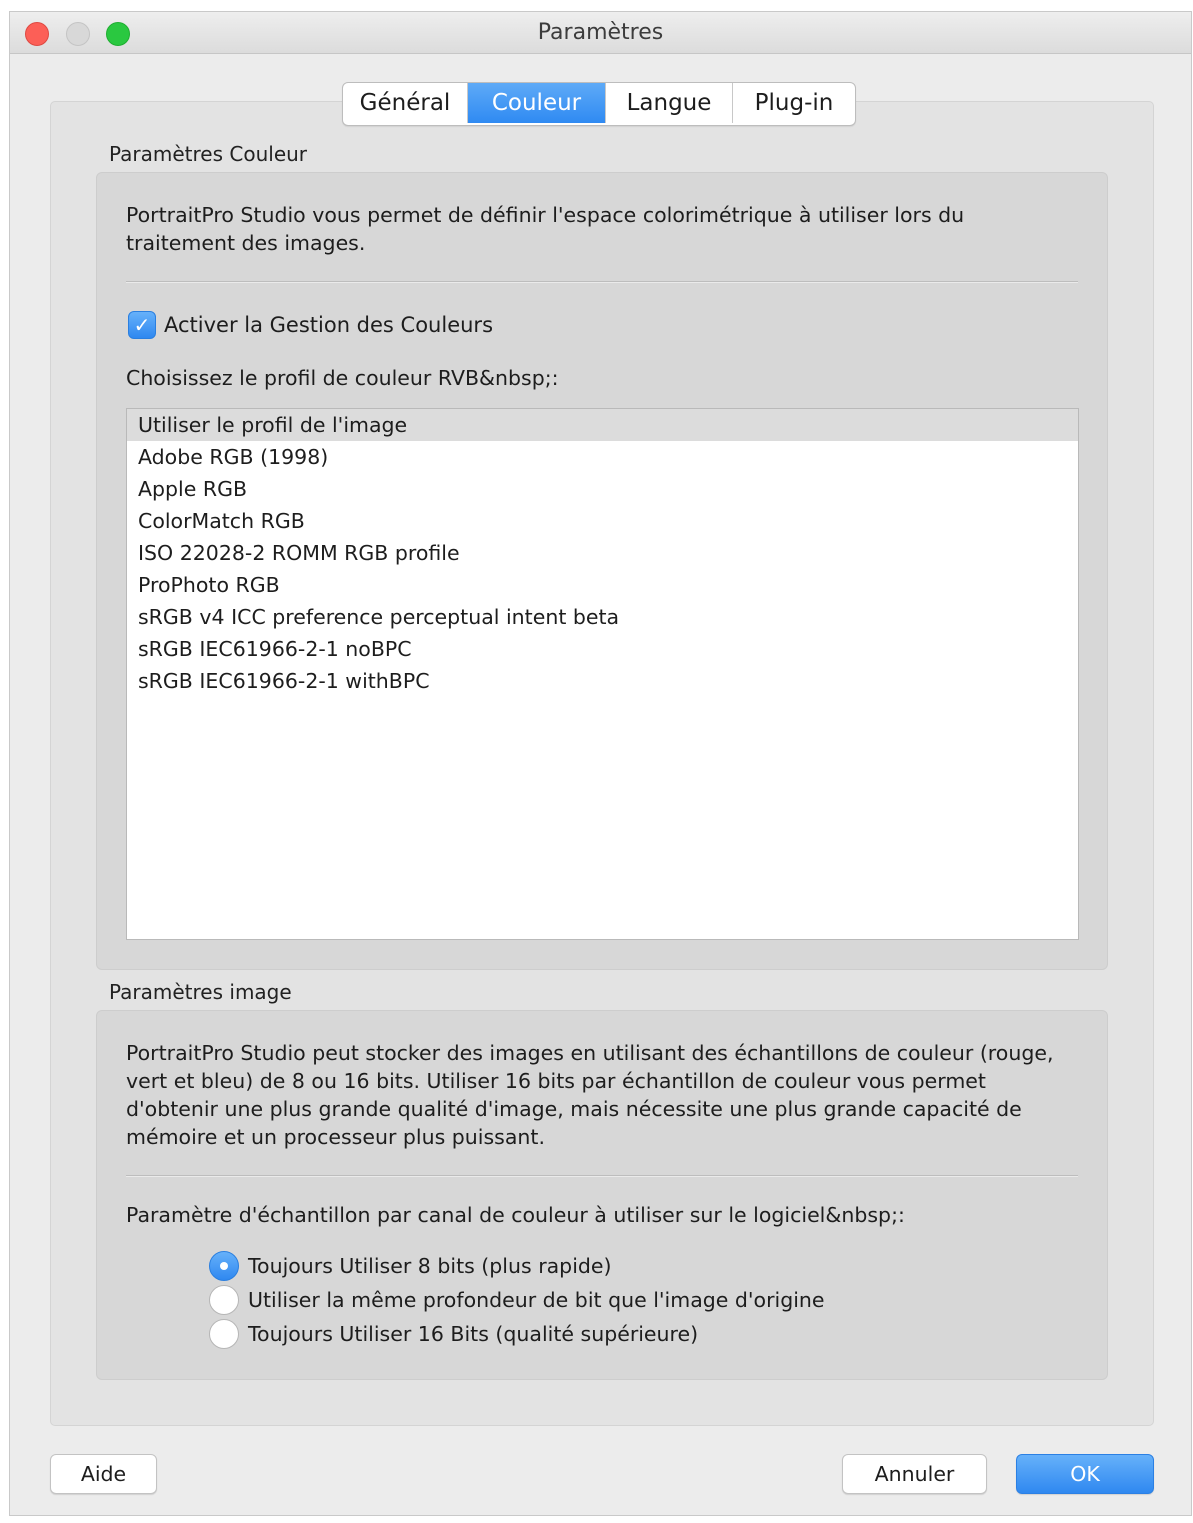  Describe the element at coordinates (602, 681) in the screenshot. I see `list-item: sRGB IEC61966-2-1 withBPC` at that location.